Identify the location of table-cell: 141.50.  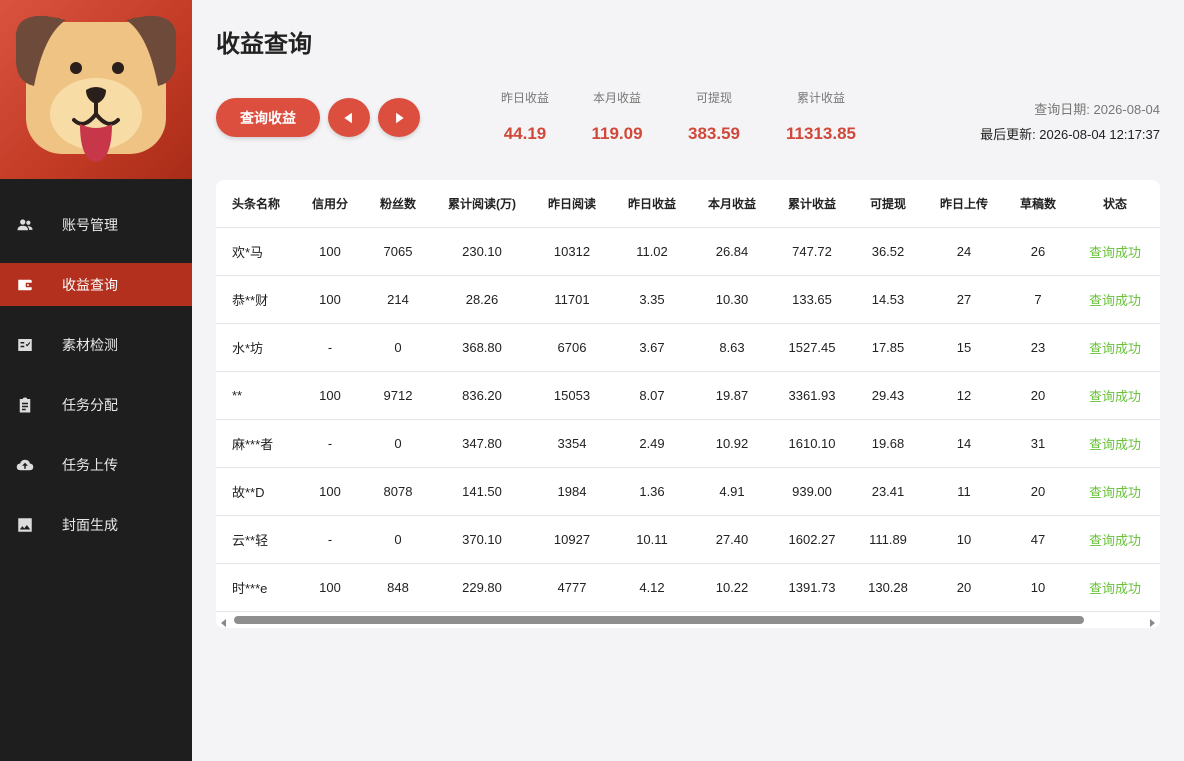
(482, 491).